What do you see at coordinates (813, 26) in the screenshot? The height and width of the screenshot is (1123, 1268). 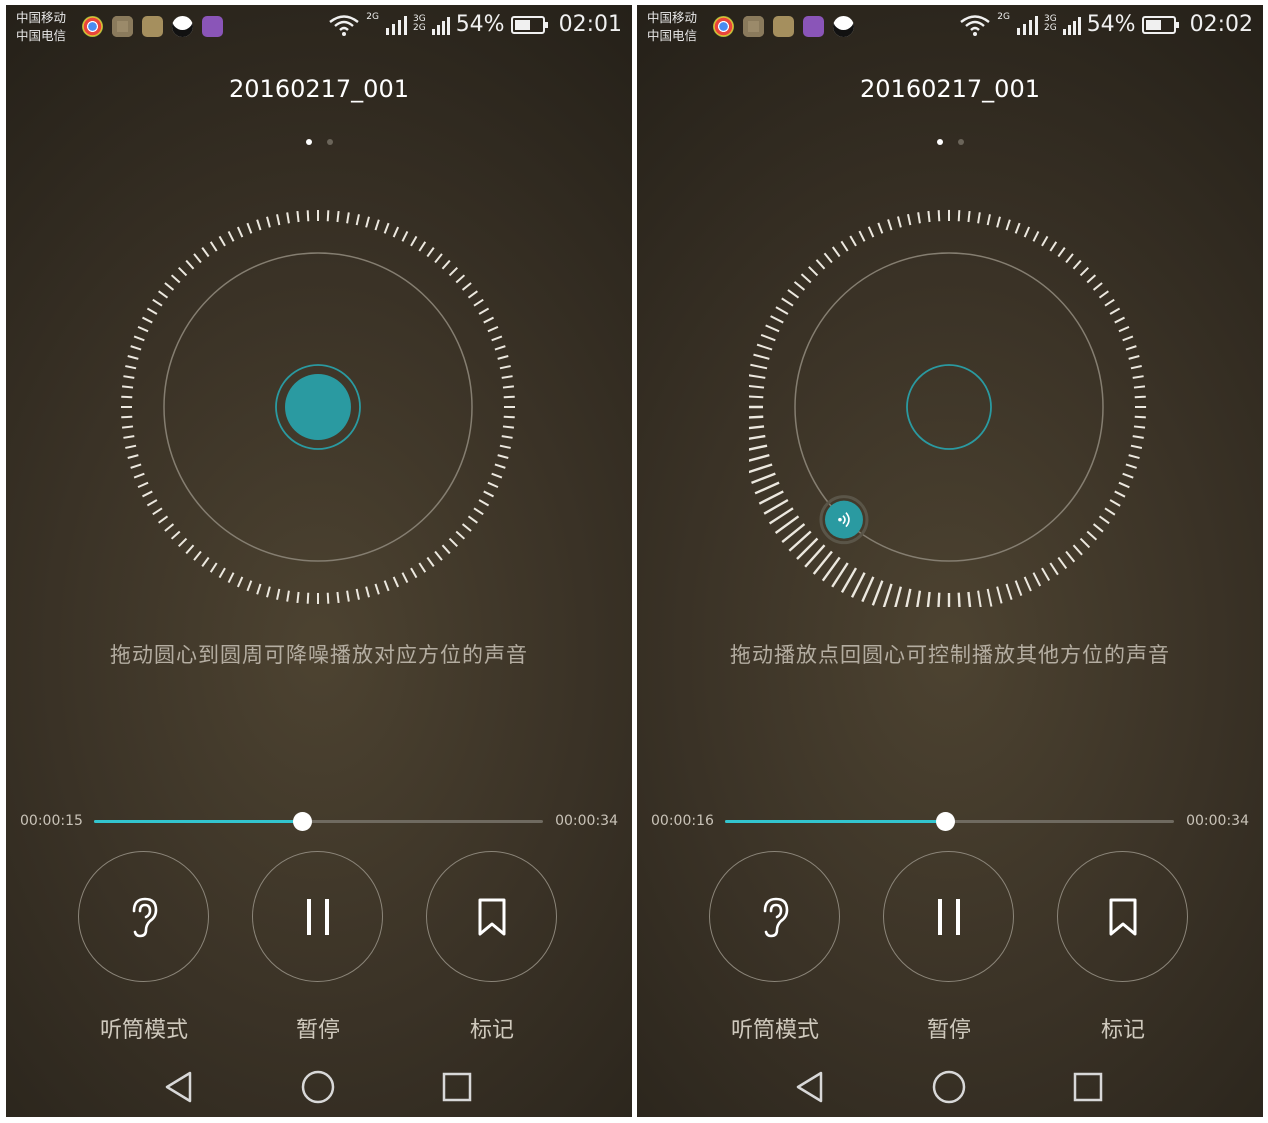 I see `gallery-icon` at bounding box center [813, 26].